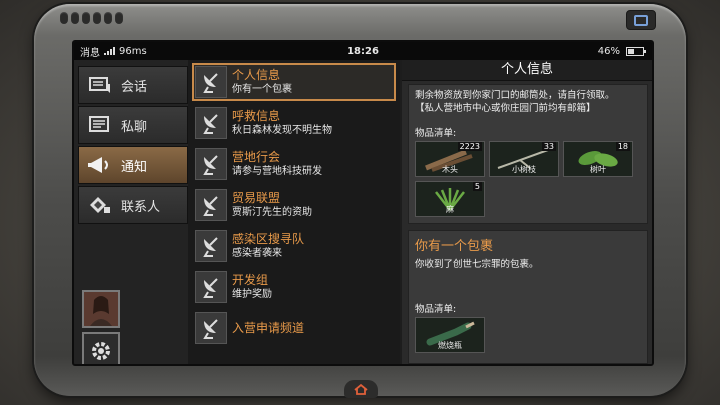 The height and width of the screenshot is (405, 720). I want to click on channel-title: 个人信息, so click(256, 75).